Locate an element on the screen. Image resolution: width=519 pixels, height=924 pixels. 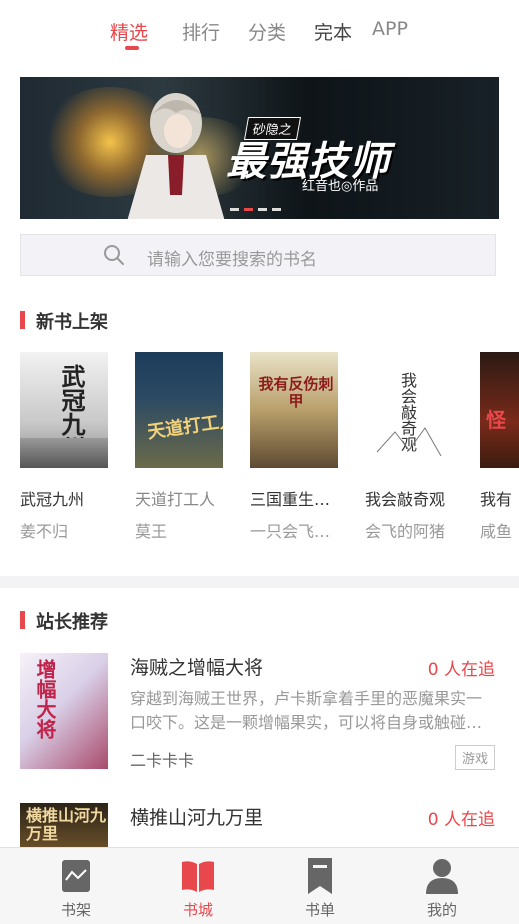
book-author: 咸鱼 is located at coordinates (496, 531).